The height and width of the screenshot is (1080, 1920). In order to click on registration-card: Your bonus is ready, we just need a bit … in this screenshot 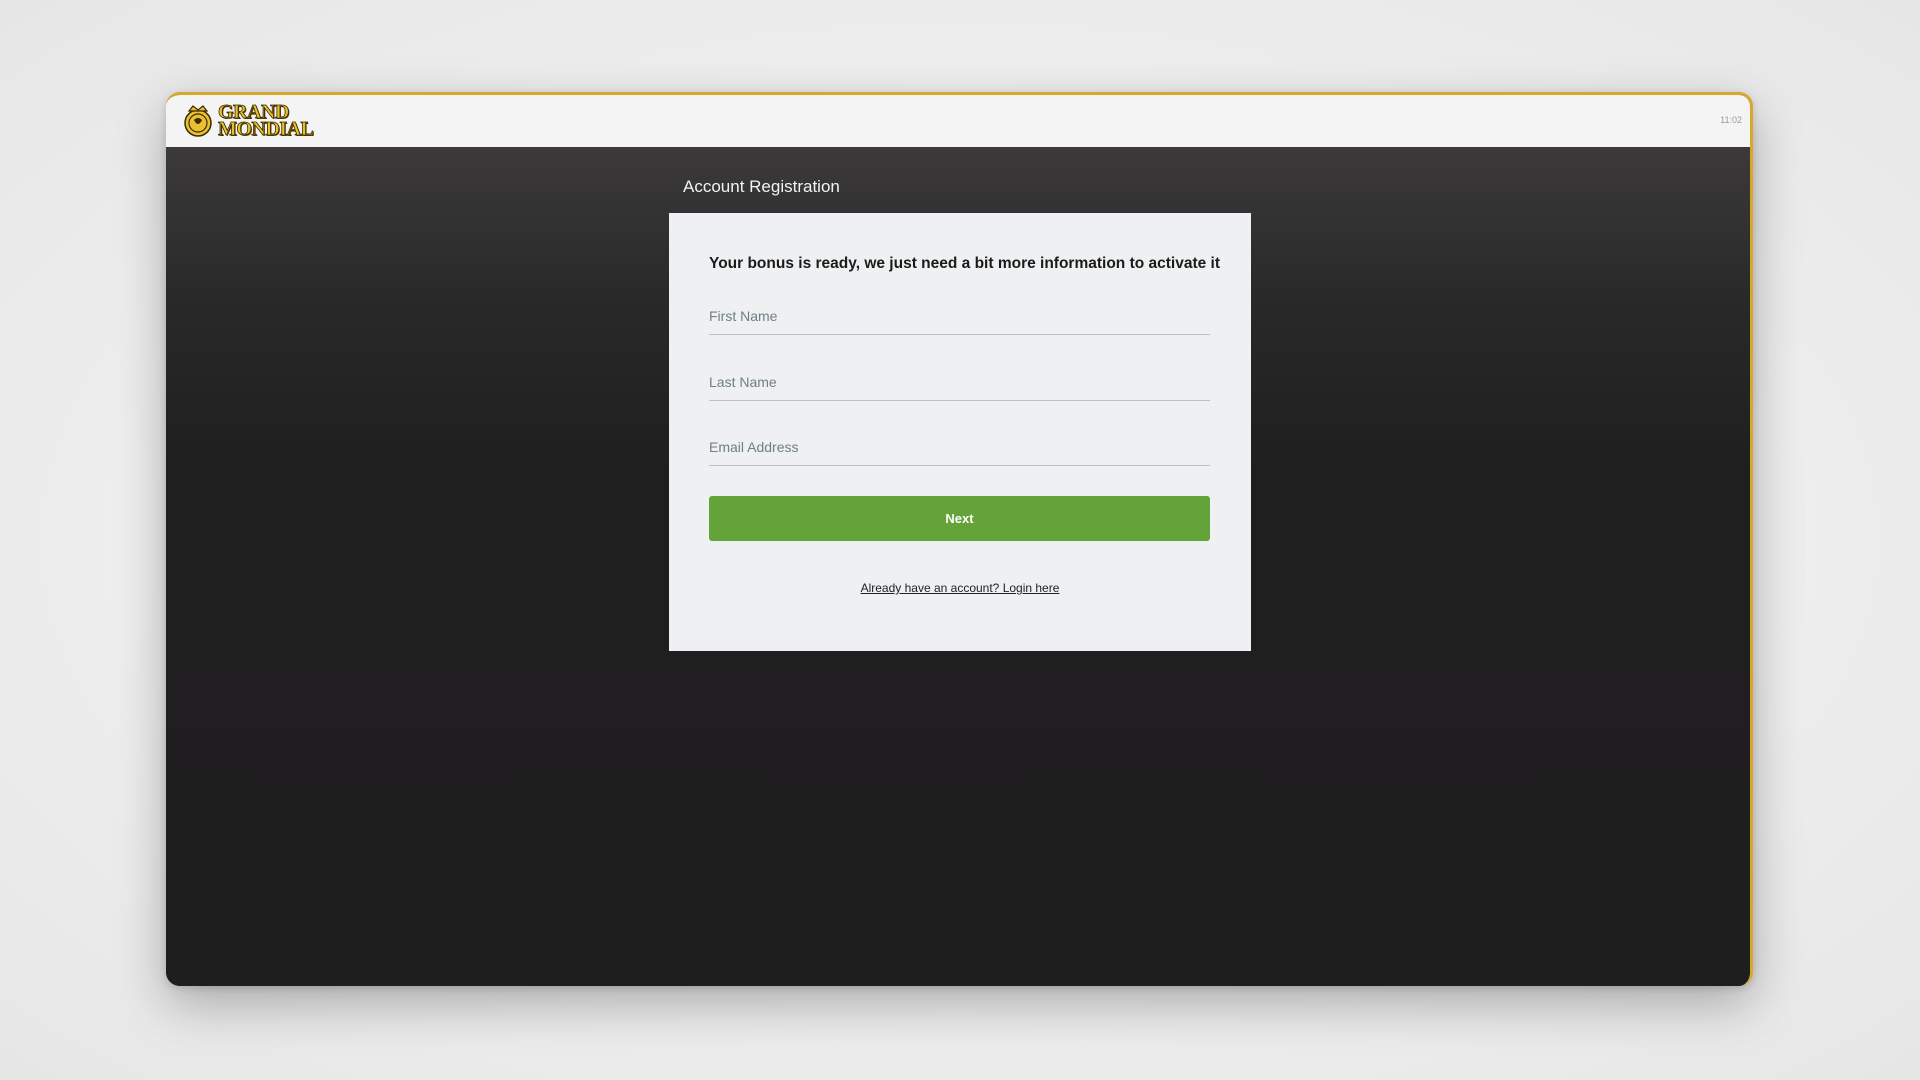, I will do `click(960, 432)`.